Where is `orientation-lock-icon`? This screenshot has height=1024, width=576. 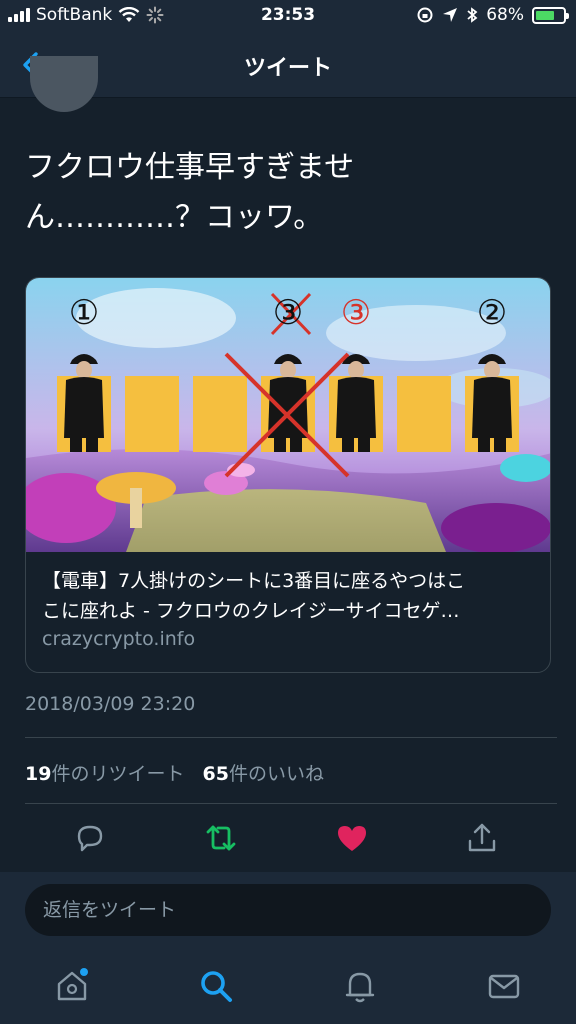 orientation-lock-icon is located at coordinates (425, 15).